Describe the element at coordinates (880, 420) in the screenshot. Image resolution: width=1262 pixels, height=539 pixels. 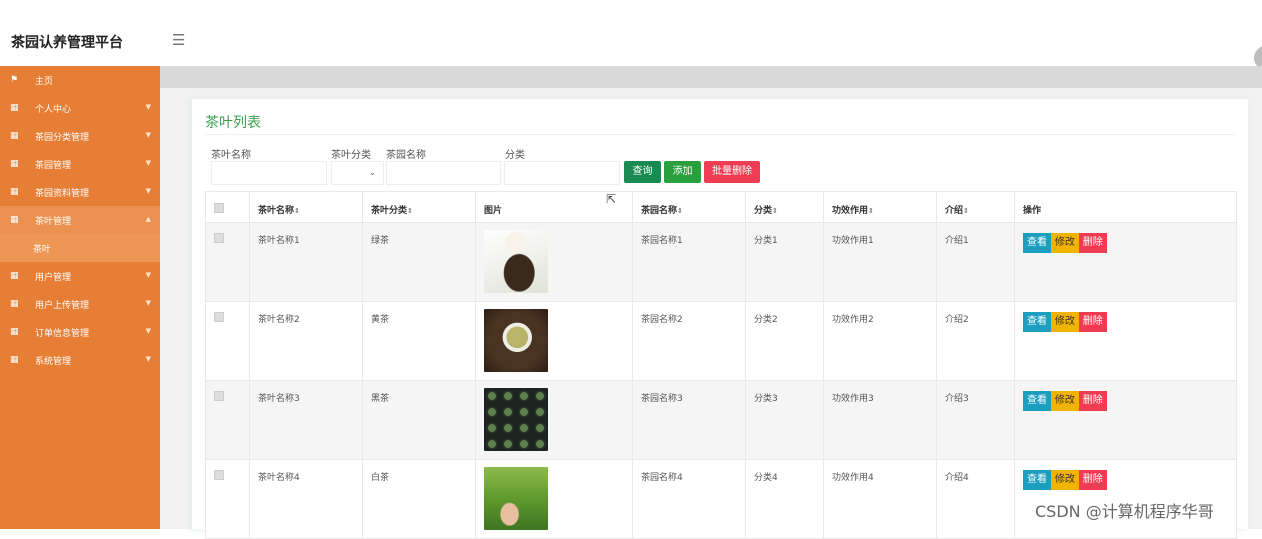
I see `cell-effect: 功效作用3` at that location.